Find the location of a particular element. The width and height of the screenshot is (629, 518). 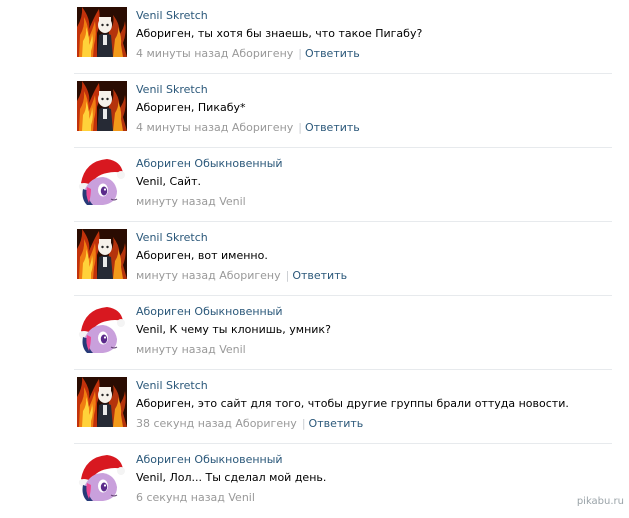

comment-timestamp: 6 секунд назад Venil is located at coordinates (195, 497).